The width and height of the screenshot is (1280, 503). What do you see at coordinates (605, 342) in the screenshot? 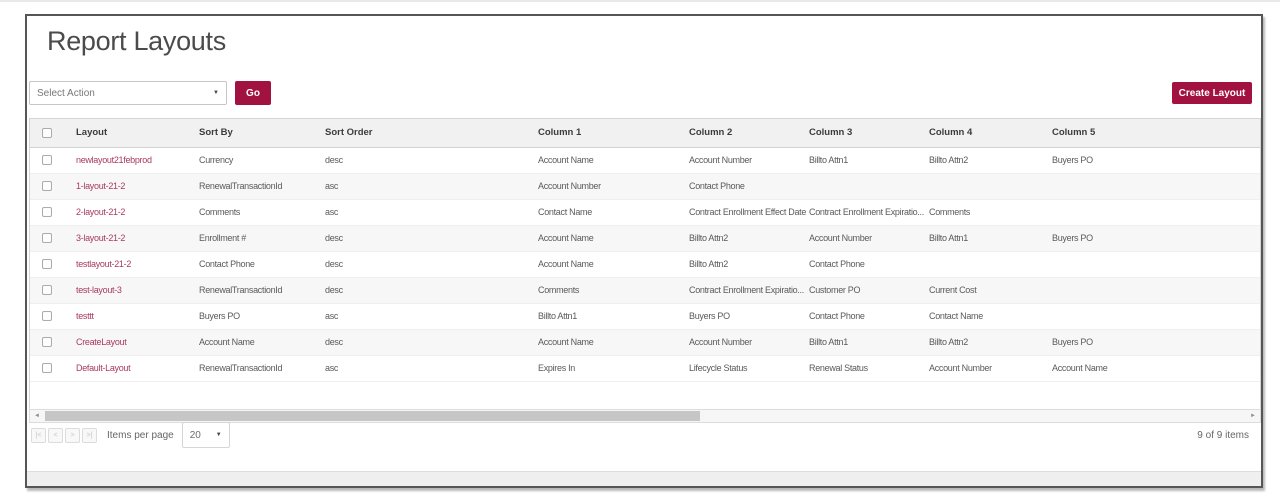
I see `cell-col1: Account Name` at bounding box center [605, 342].